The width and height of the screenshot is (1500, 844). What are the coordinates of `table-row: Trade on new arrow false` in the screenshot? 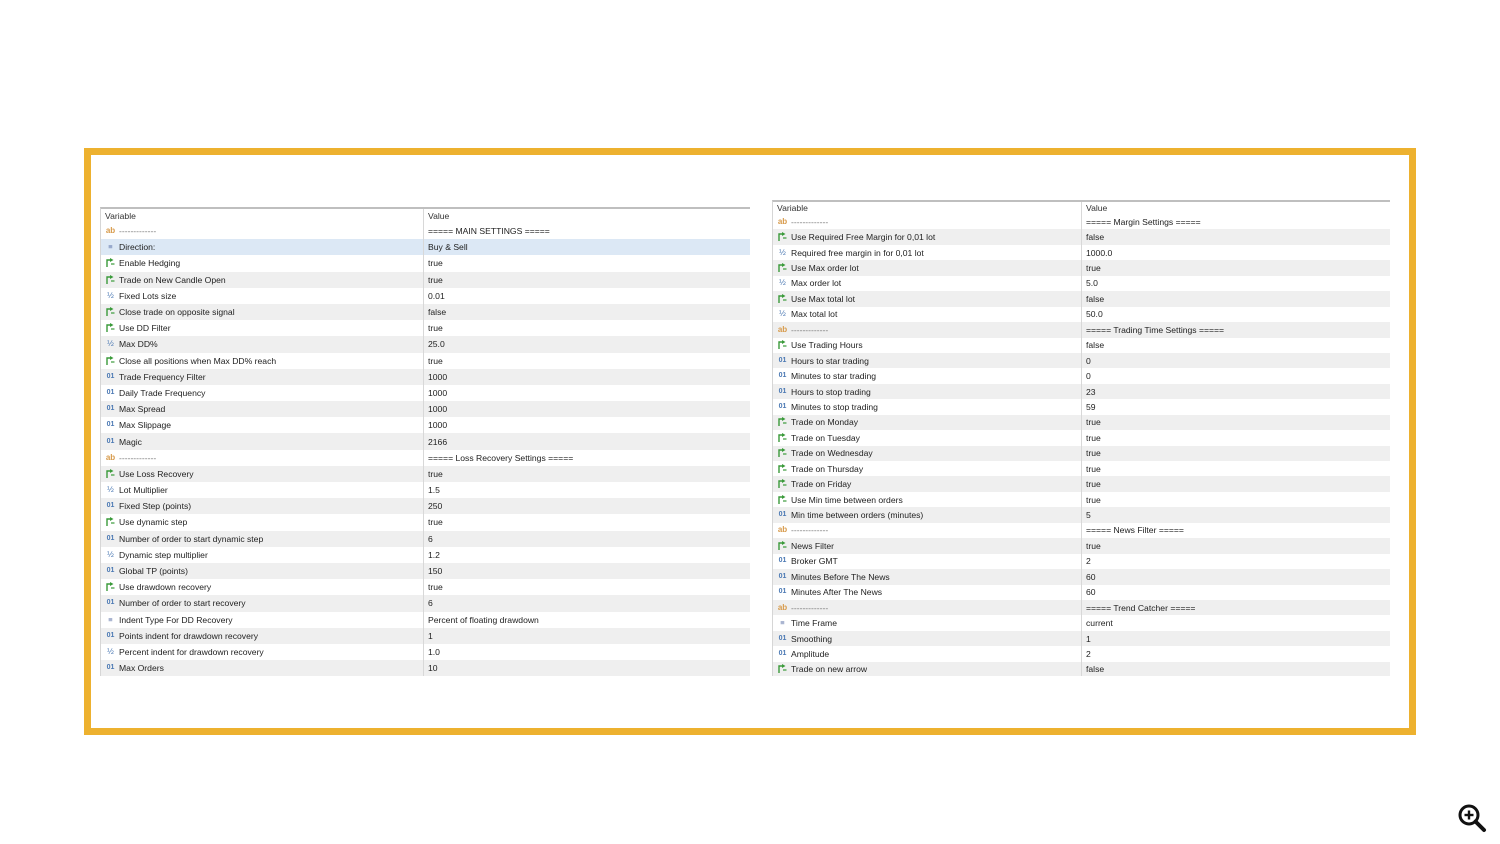 It's located at (1081, 668).